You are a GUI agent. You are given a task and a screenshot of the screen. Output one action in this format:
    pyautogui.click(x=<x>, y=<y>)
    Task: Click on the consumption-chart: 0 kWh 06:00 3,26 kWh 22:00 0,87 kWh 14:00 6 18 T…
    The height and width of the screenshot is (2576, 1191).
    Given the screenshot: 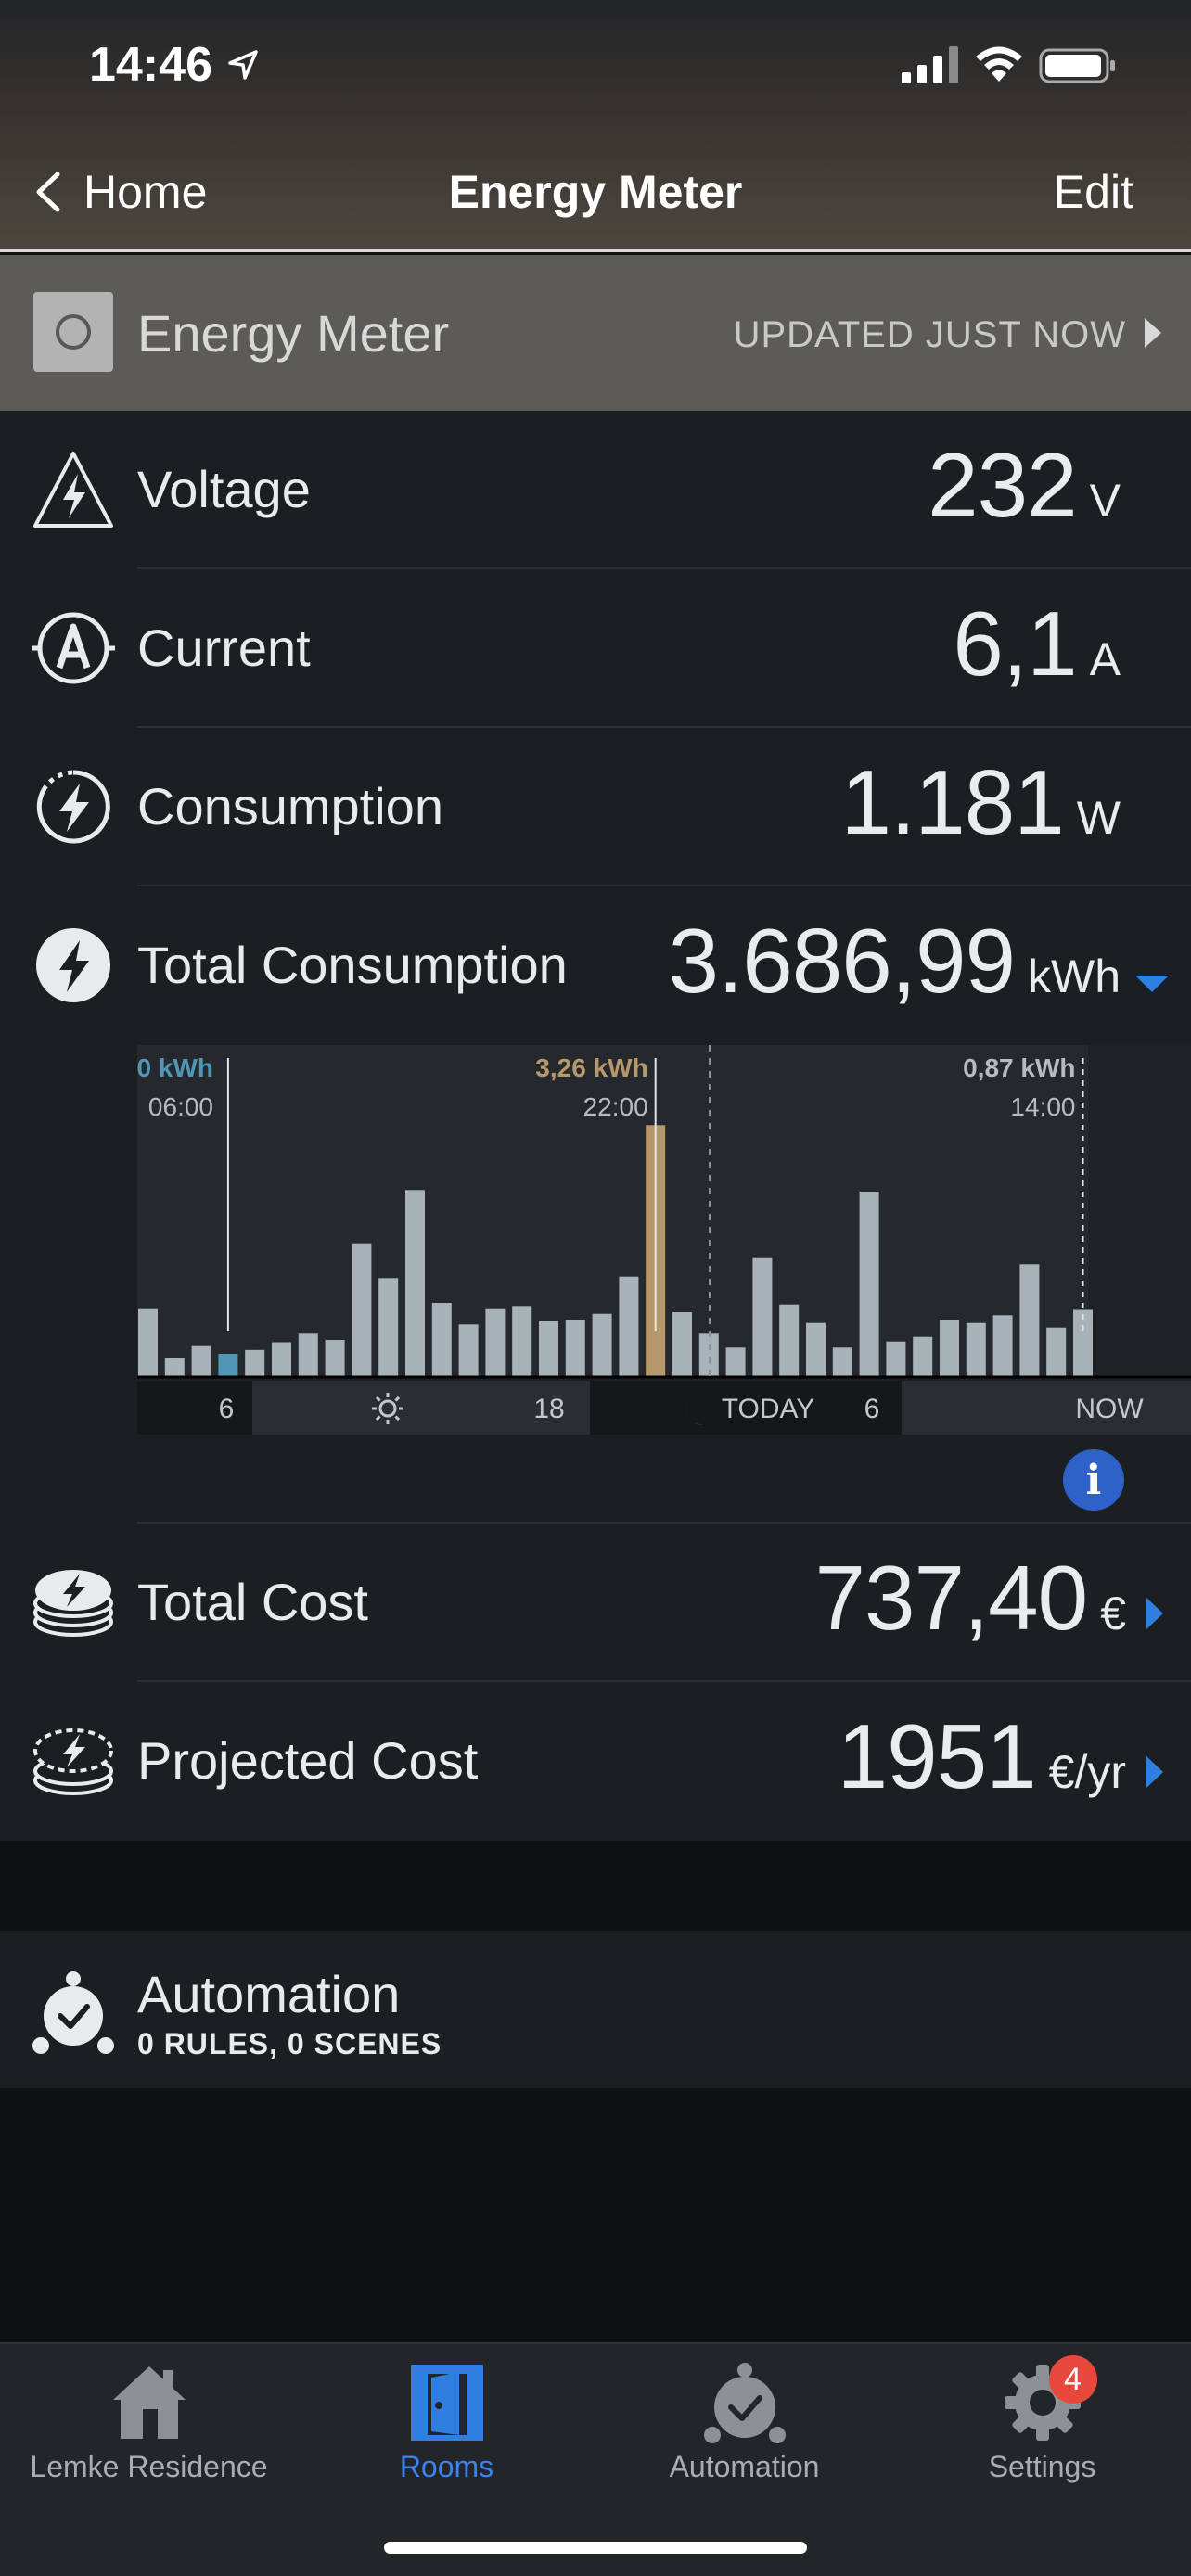 What is the action you would take?
    pyautogui.click(x=664, y=1240)
    